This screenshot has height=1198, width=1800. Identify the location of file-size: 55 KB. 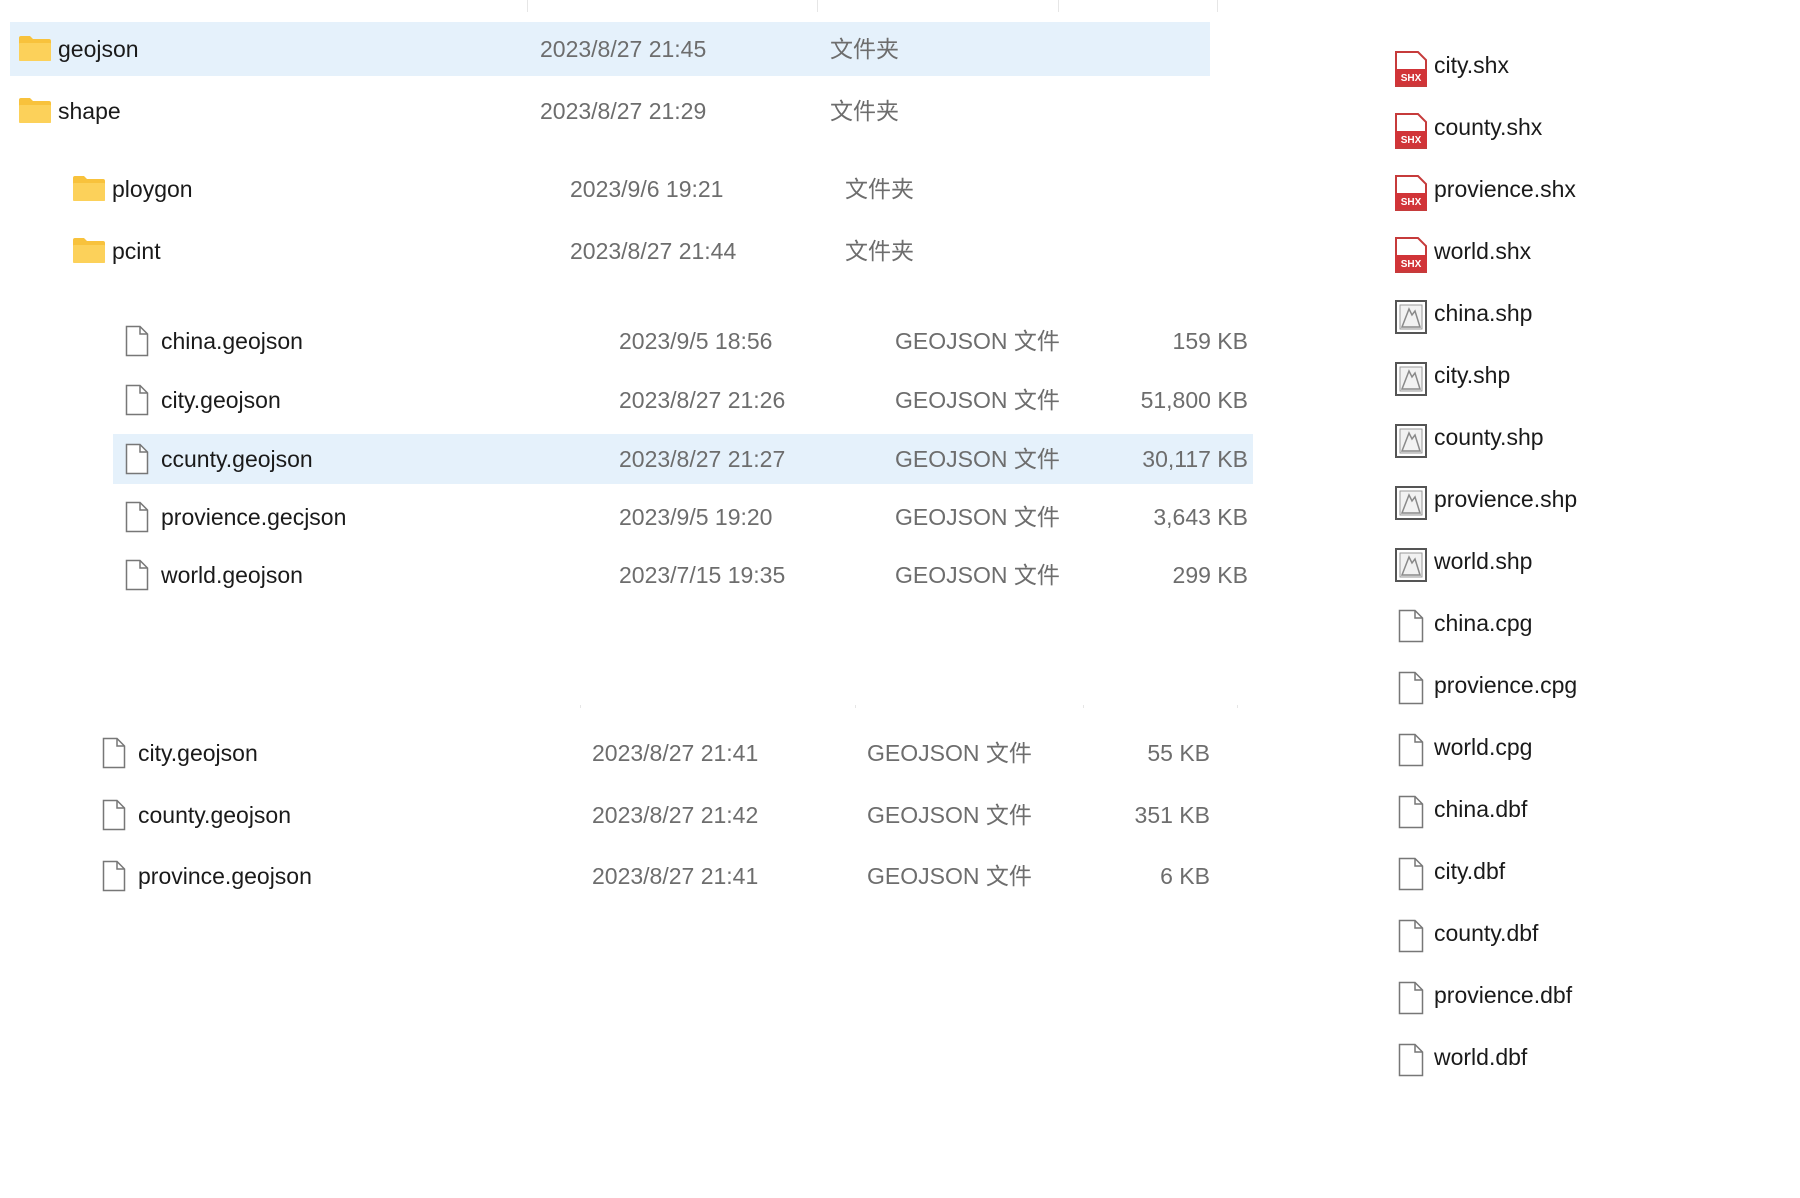
(1178, 753).